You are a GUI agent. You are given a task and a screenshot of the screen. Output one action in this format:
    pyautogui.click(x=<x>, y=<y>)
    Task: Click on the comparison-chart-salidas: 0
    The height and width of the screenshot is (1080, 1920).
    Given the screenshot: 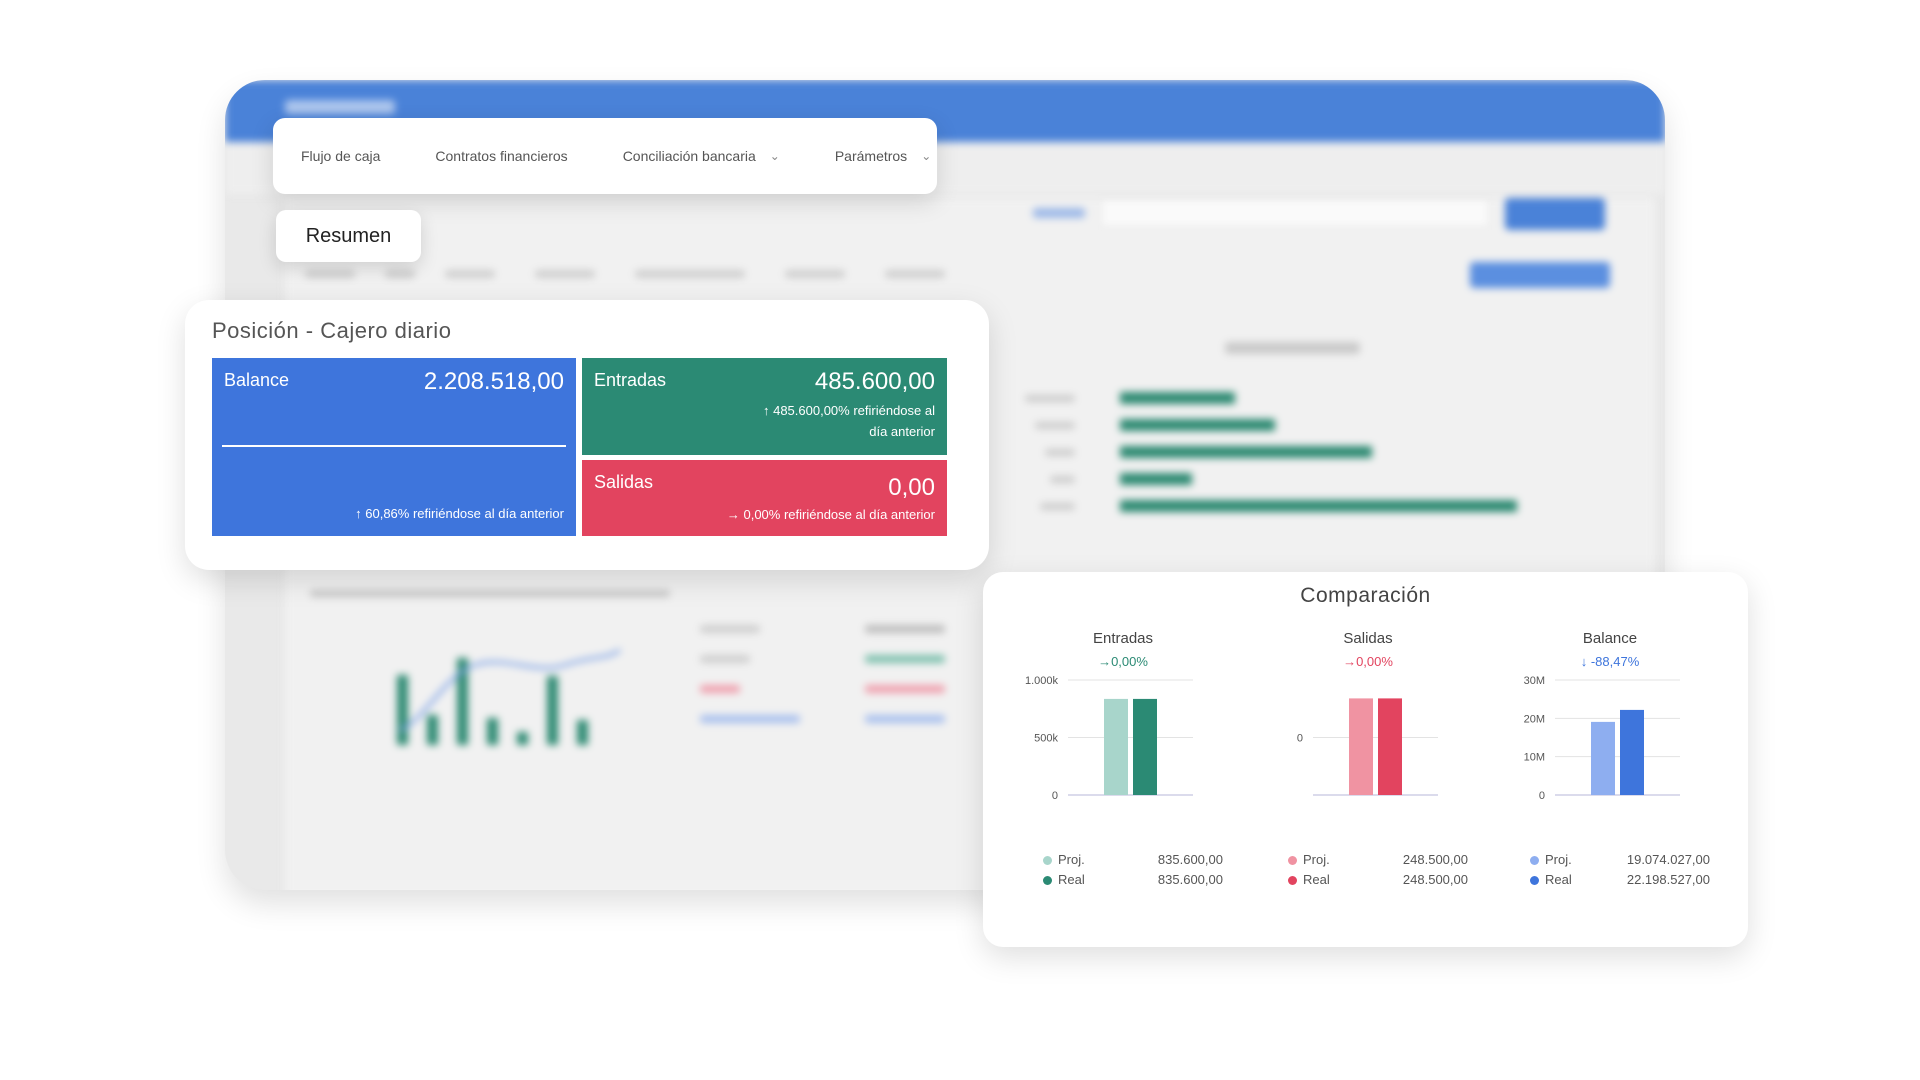 What is the action you would take?
    pyautogui.click(x=1367, y=747)
    